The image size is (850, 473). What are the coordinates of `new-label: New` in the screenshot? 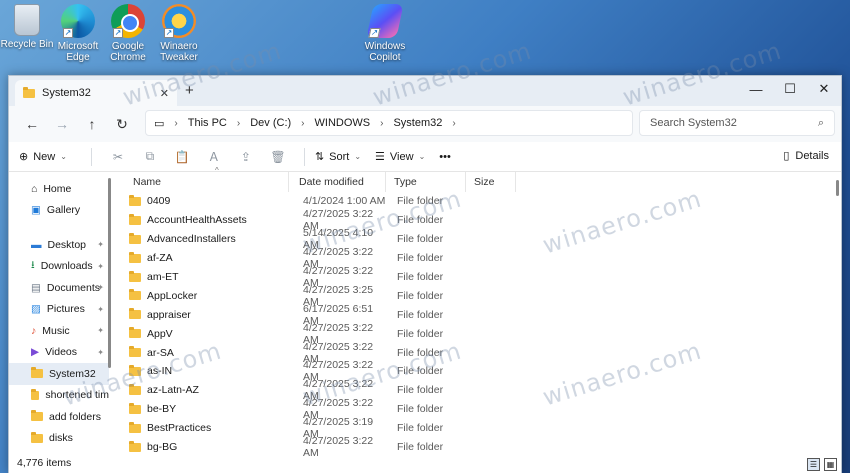 It's located at (44, 156).